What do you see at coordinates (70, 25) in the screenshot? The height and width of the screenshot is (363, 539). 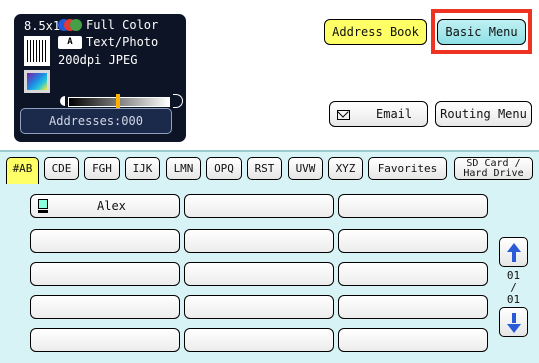 I see `color-mode-icon` at bounding box center [70, 25].